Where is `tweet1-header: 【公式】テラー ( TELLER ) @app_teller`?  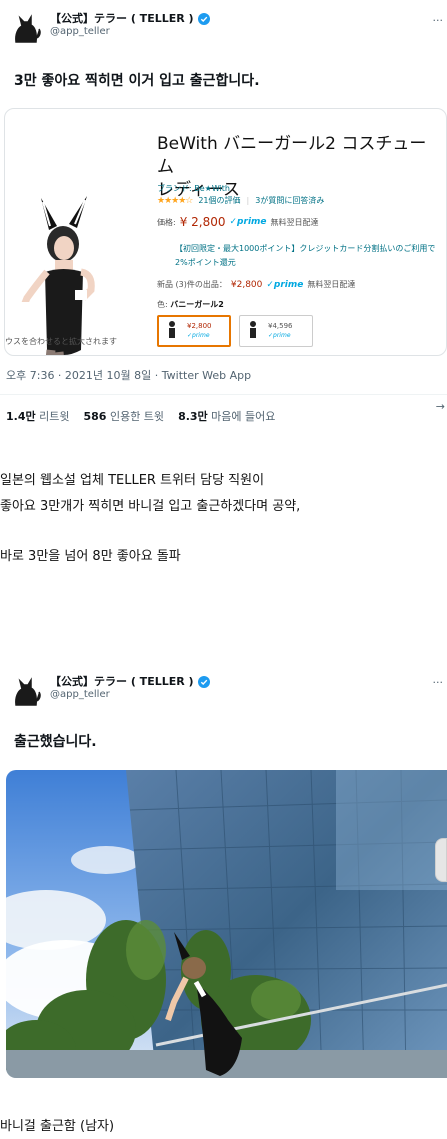
tweet1-header: 【公式】テラー ( TELLER ) @app_teller is located at coordinates (110, 28).